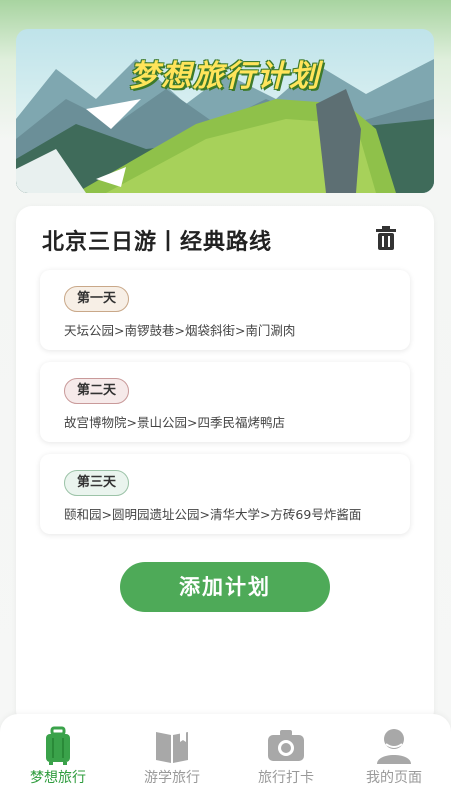 The height and width of the screenshot is (801, 451). Describe the element at coordinates (225, 310) in the screenshot. I see `day-card-1: 第一天 天坛公园>南锣鼓巷>烟袋斜街>南门涮肉` at that location.